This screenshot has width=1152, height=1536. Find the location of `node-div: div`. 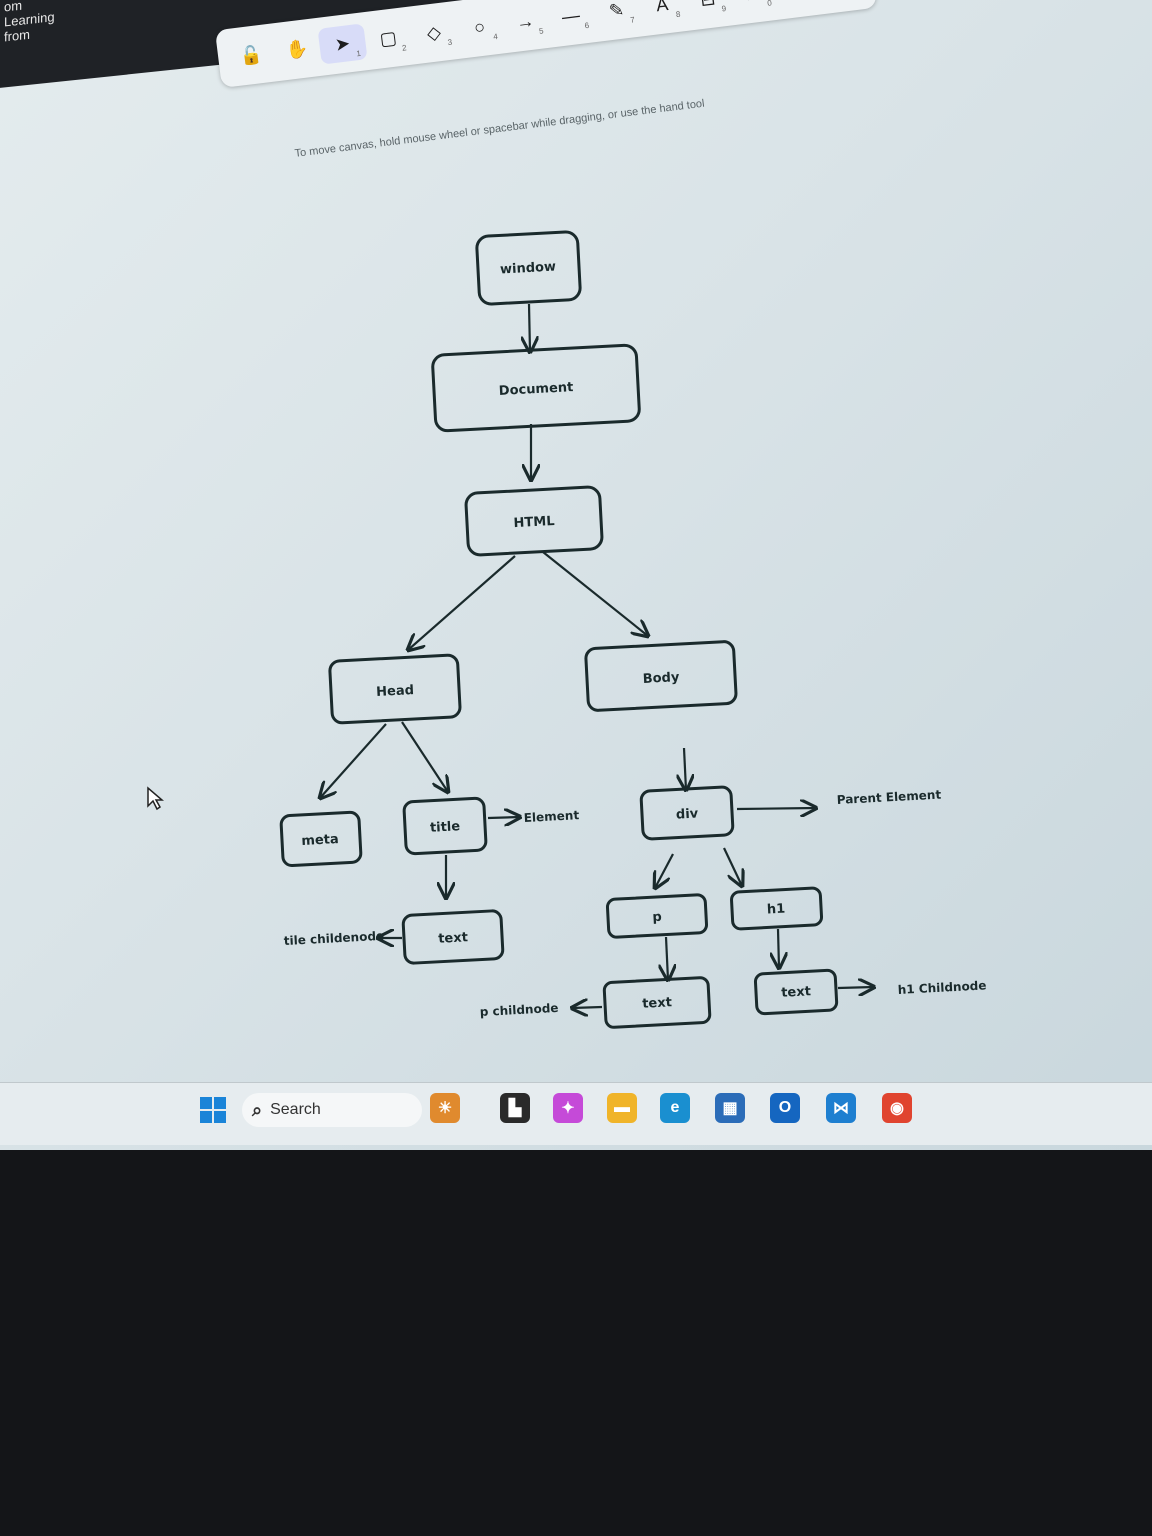

node-div: div is located at coordinates (687, 813).